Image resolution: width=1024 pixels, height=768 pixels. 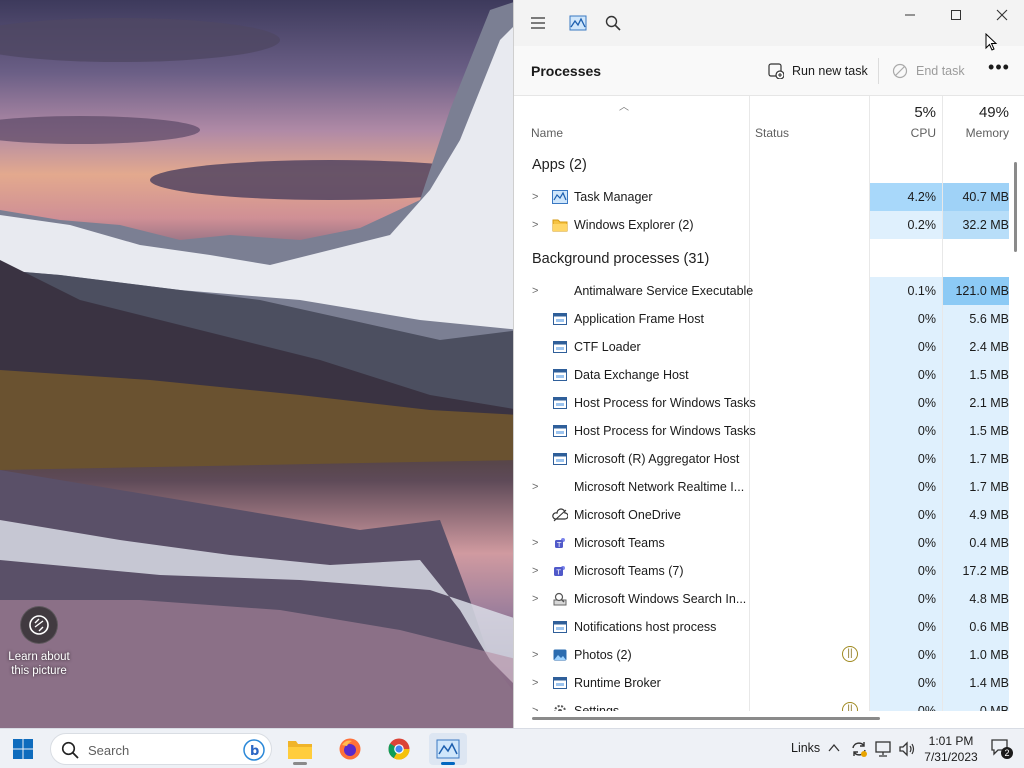 What do you see at coordinates (761, 655) in the screenshot?
I see `table-row: > Photos (2) || 0% 1.0 MB` at bounding box center [761, 655].